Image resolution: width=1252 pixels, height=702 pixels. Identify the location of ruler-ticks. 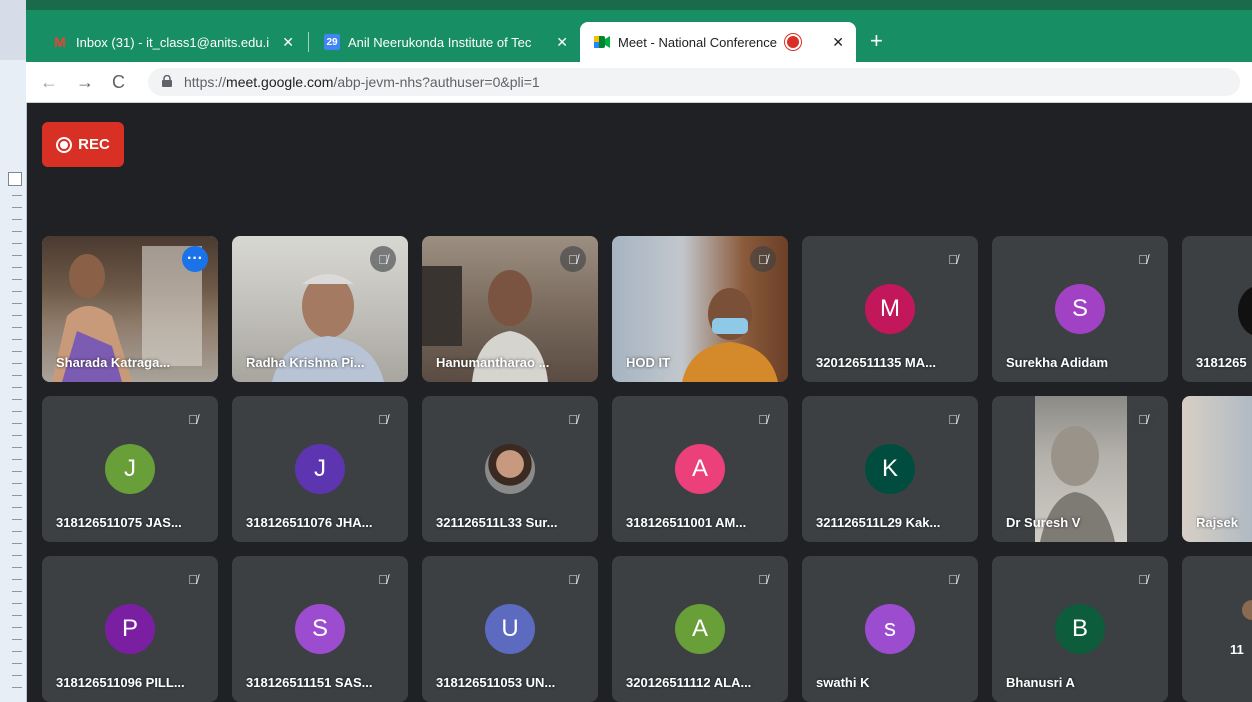
(17, 445).